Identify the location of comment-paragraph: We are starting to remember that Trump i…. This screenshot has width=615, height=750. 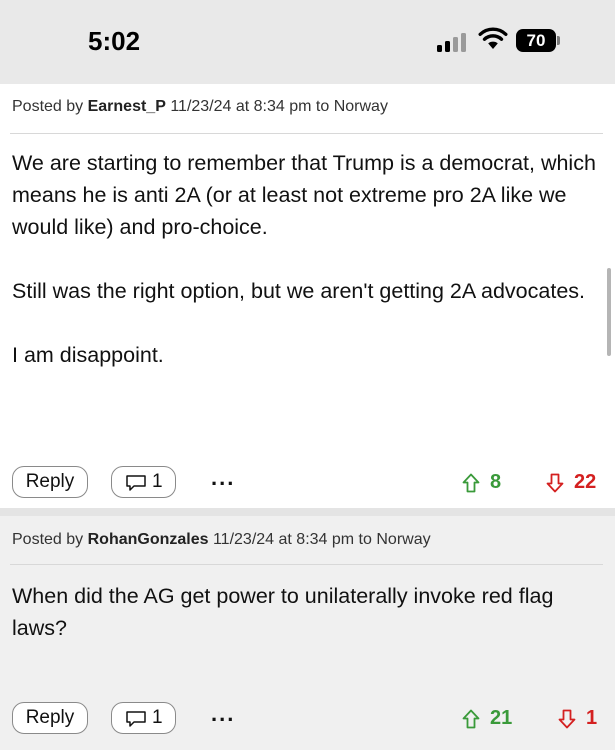
(304, 195).